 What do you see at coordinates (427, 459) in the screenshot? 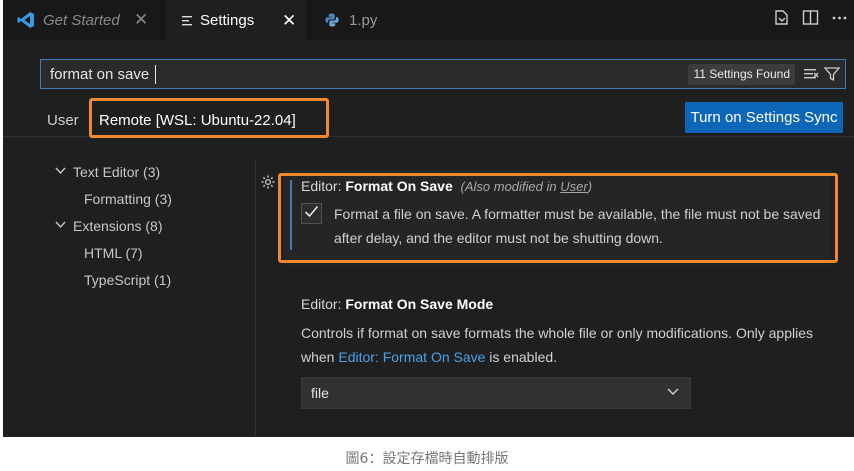
I see `figure-caption: 圖6：設定存檔時自動排版` at bounding box center [427, 459].